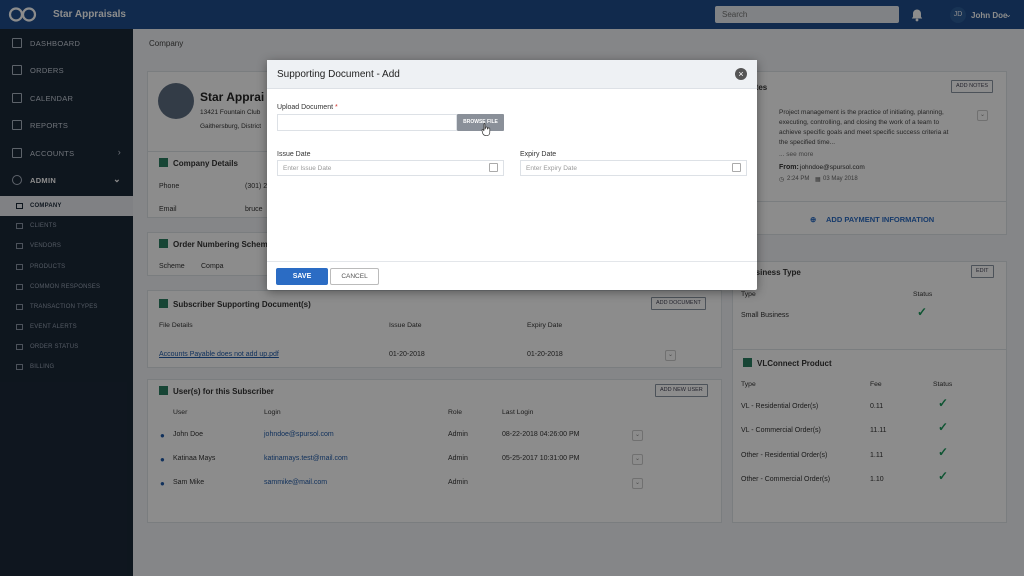  What do you see at coordinates (633, 168) in the screenshot?
I see `expiry-date-input` at bounding box center [633, 168].